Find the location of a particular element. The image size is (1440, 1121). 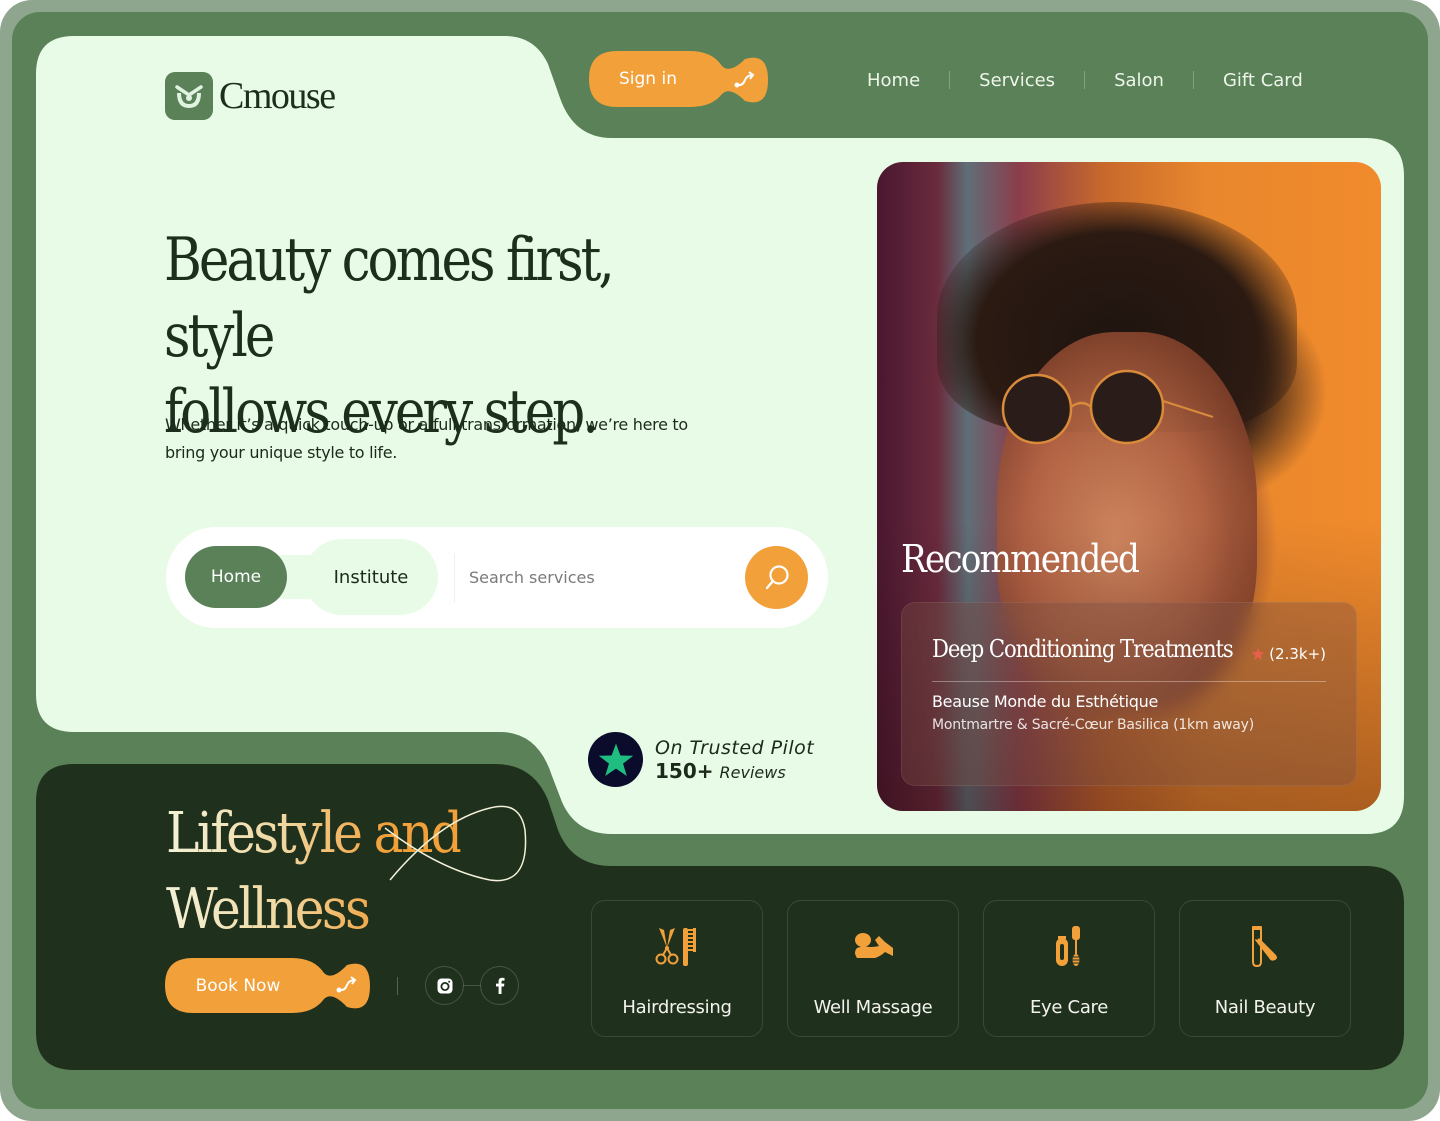

tab-home-label: Home is located at coordinates (236, 577).